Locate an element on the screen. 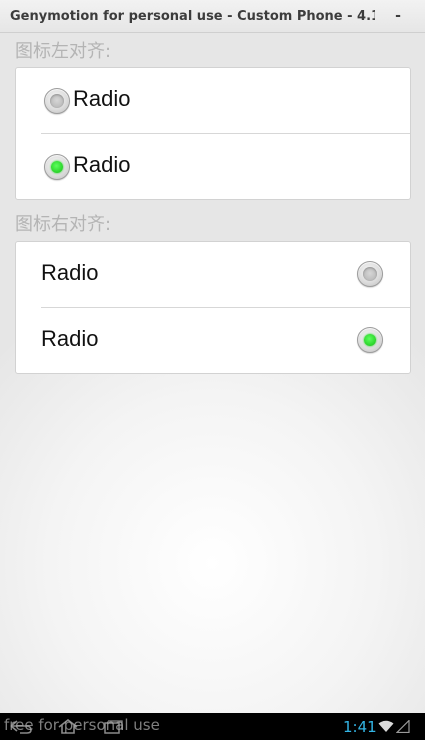 The image size is (425, 740). radio-option-left-1: Radio is located at coordinates (213, 100).